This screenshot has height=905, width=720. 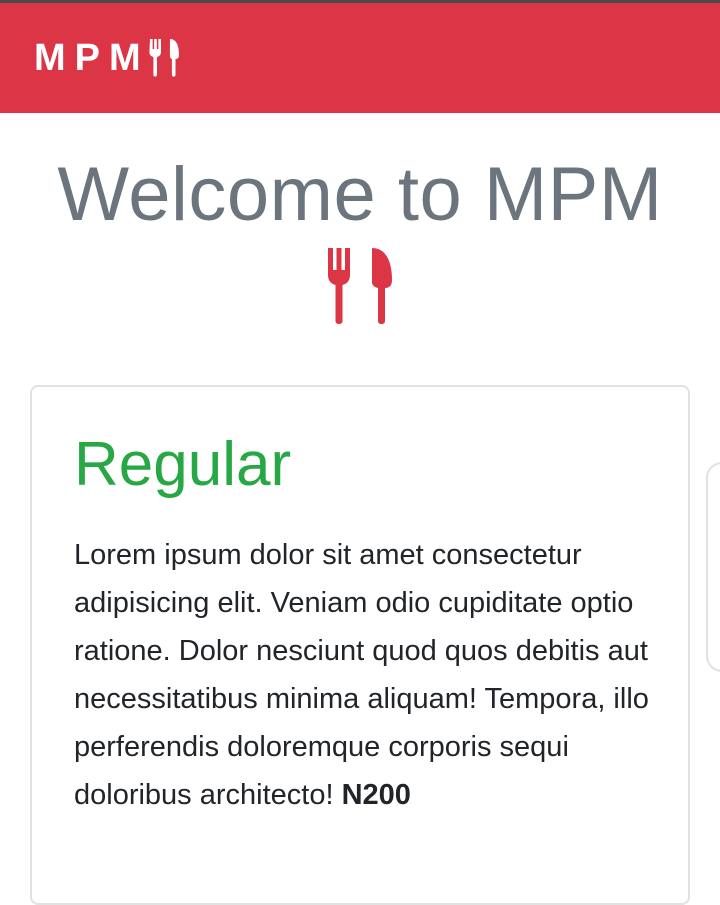 I want to click on page-title: Welcome to MPM, so click(x=360, y=194).